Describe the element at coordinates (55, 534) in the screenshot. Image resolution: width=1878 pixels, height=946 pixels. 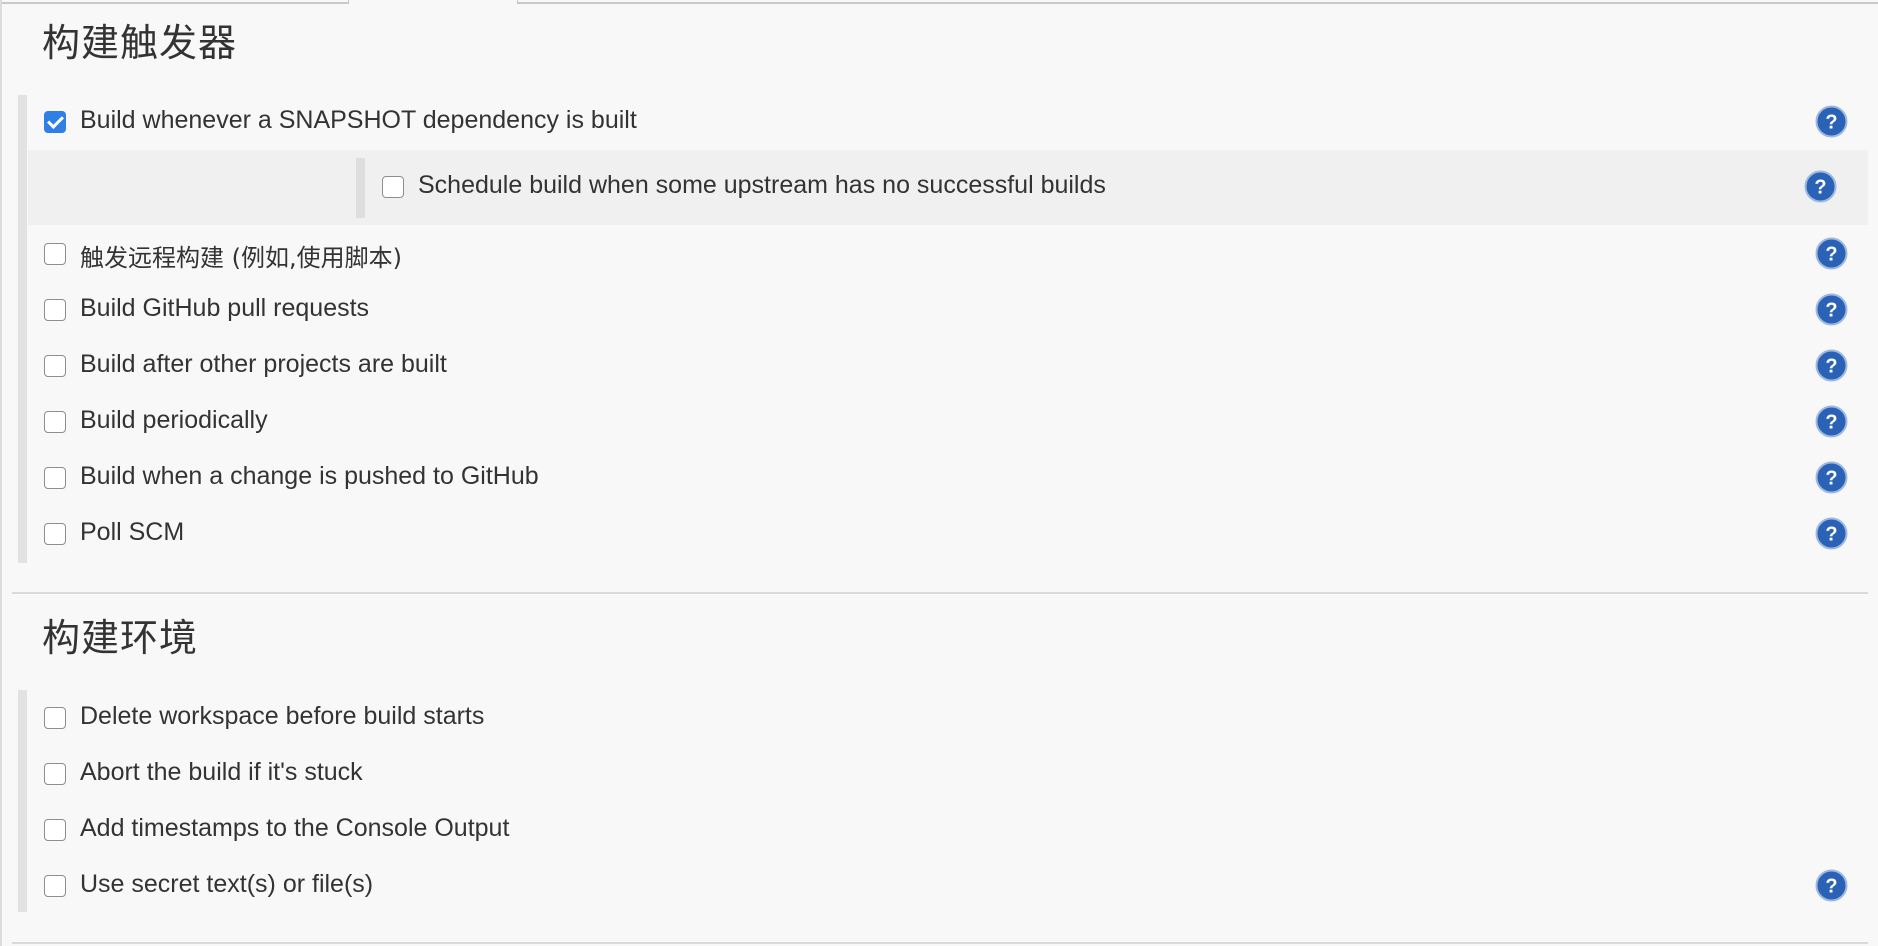
I see `checkbox-poll-scm` at that location.